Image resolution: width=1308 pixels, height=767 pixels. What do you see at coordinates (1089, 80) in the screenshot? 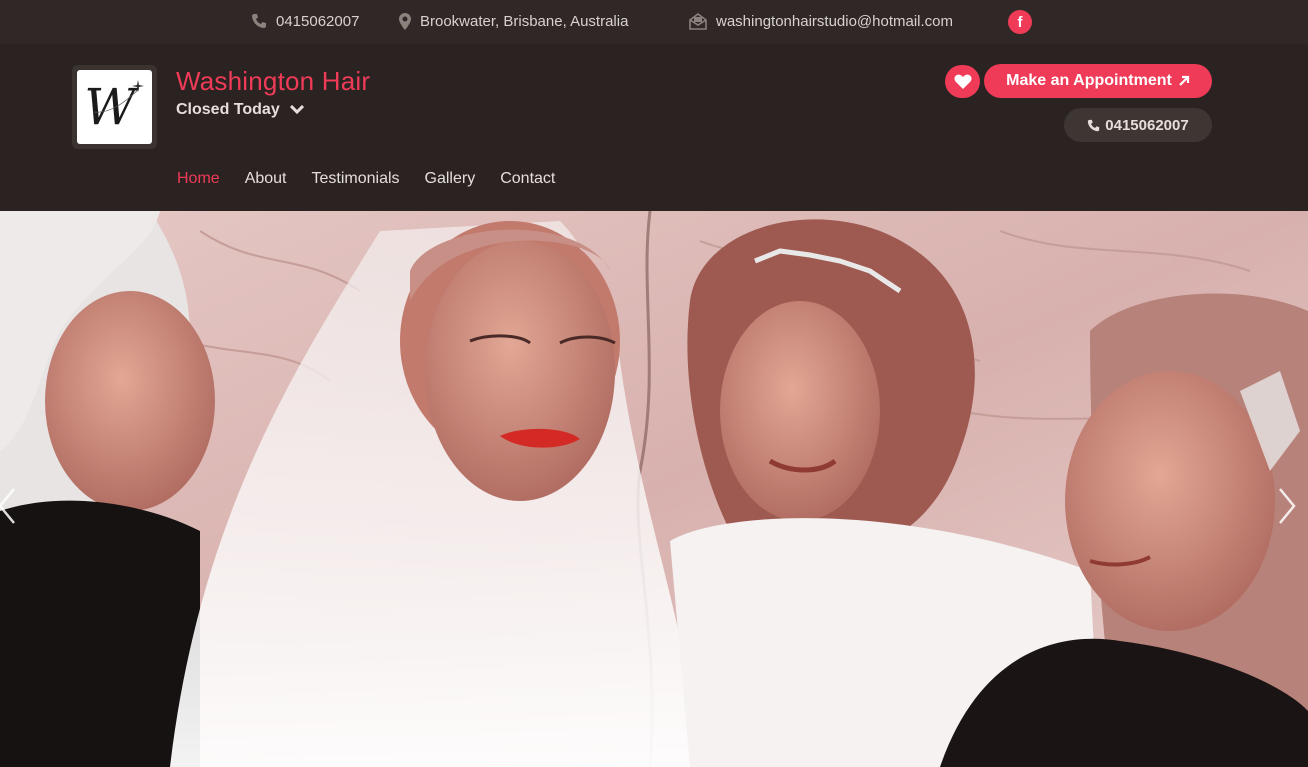
I see `appointment-label: Make an Appointment` at bounding box center [1089, 80].